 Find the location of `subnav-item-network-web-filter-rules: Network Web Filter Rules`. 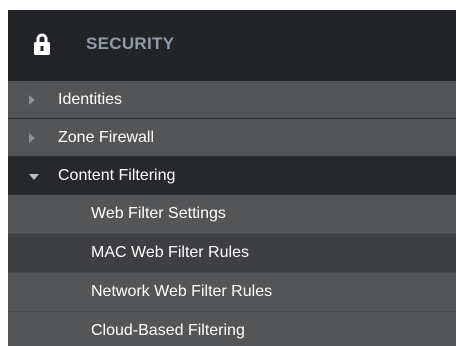

subnav-item-network-web-filter-rules: Network Web Filter Rules is located at coordinates (232, 292).